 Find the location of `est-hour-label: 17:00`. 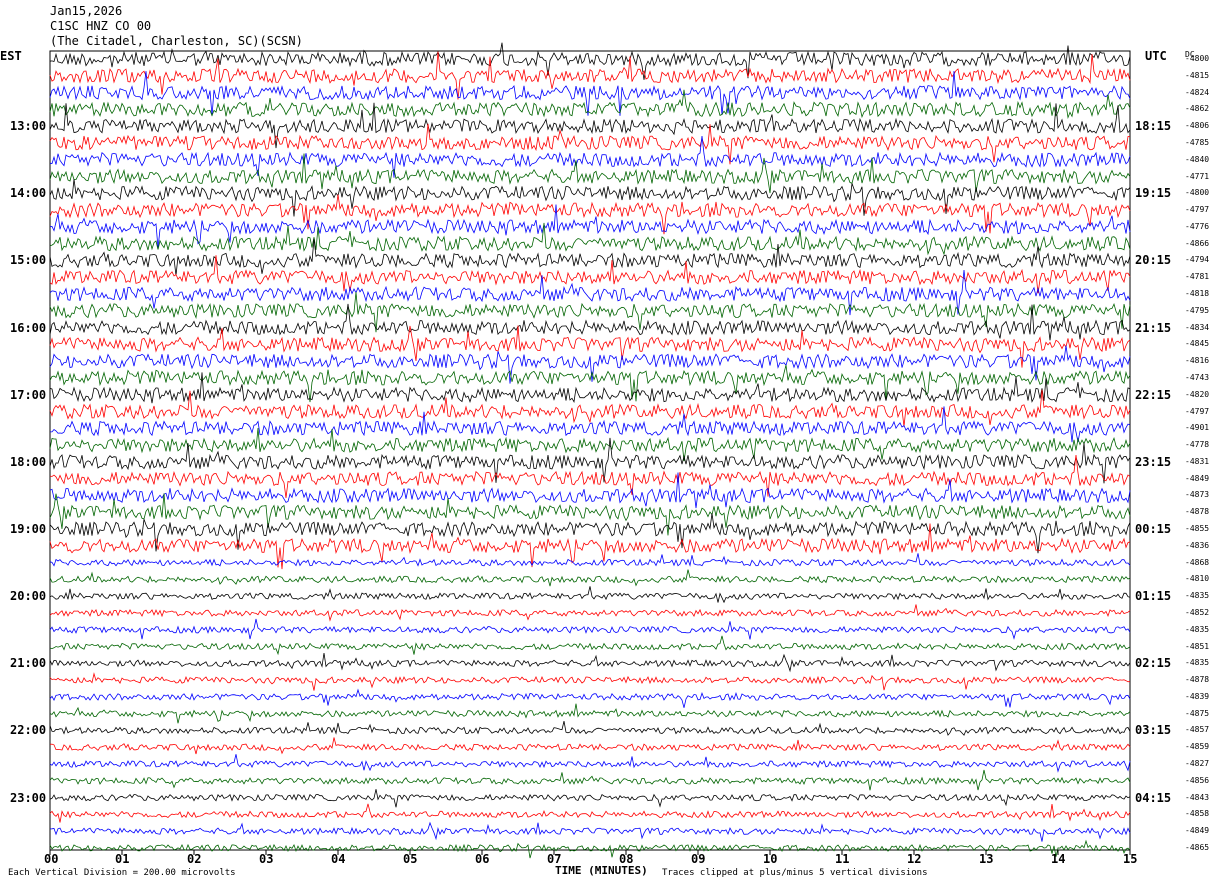

est-hour-label: 17:00 is located at coordinates (28, 394).